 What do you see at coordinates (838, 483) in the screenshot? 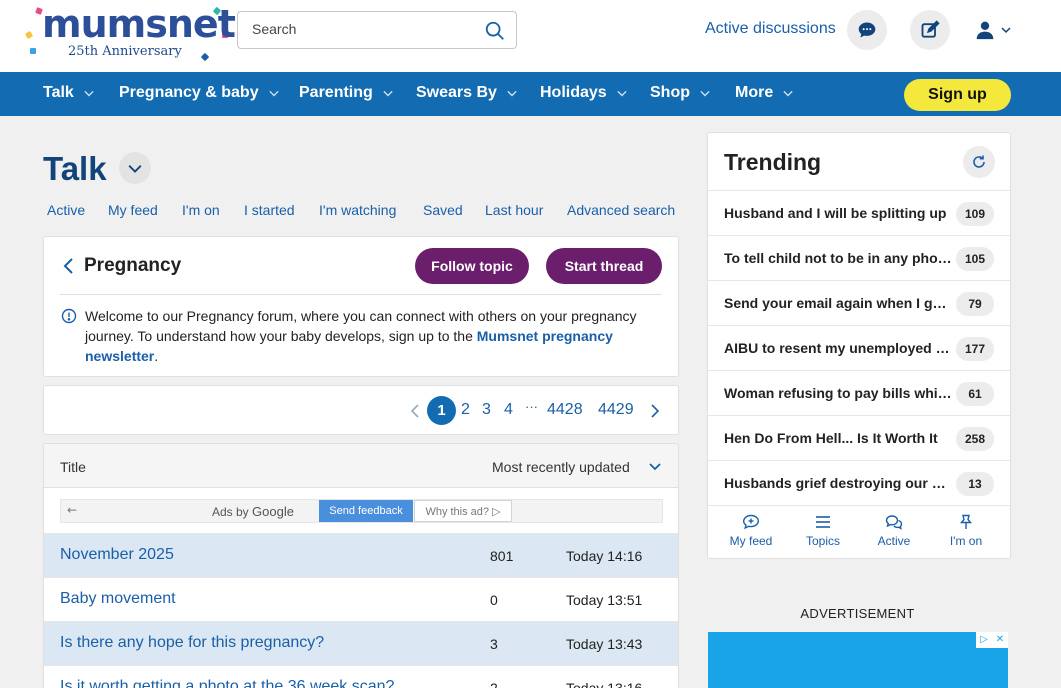
I see `trending-item-title: Husbands grief destroying our marriage` at bounding box center [838, 483].